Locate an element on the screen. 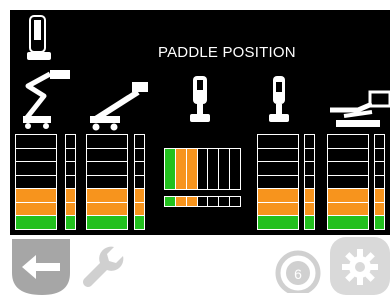 Image resolution: width=390 pixels, height=296 pixels. vertical-bar-right2-side is located at coordinates (379, 182).